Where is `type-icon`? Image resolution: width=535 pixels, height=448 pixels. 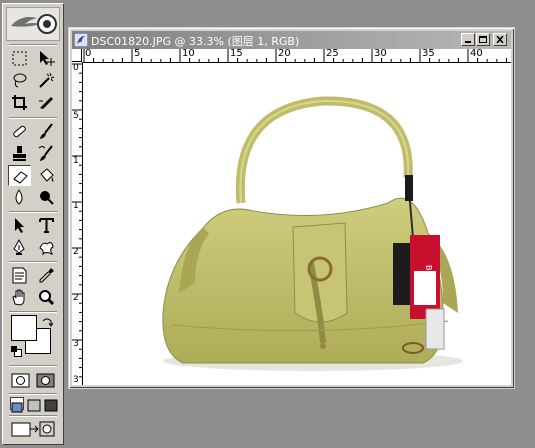
type-icon is located at coordinates (46, 225).